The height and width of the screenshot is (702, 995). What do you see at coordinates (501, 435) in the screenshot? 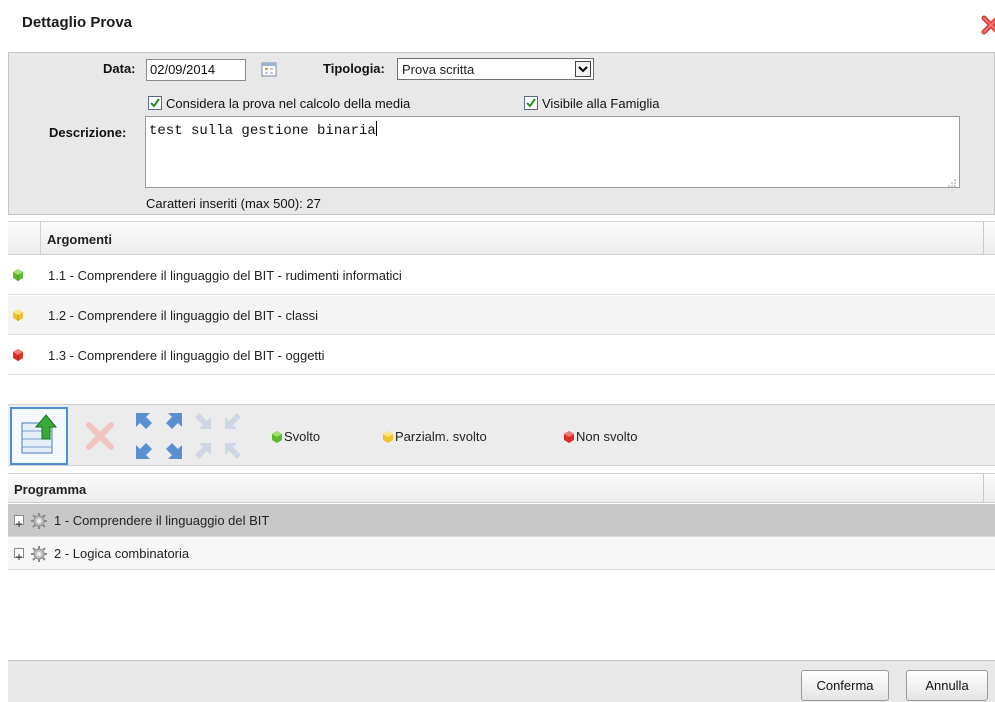
I see `toolbar: Svolto Parzialm. svolto Non svolto` at bounding box center [501, 435].